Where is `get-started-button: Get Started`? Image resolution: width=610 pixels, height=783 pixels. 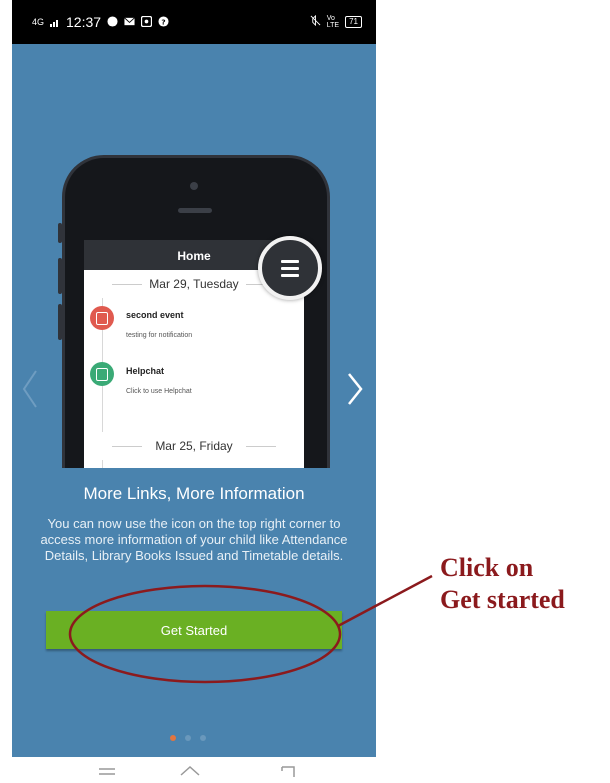
get-started-button: Get Started is located at coordinates (194, 630).